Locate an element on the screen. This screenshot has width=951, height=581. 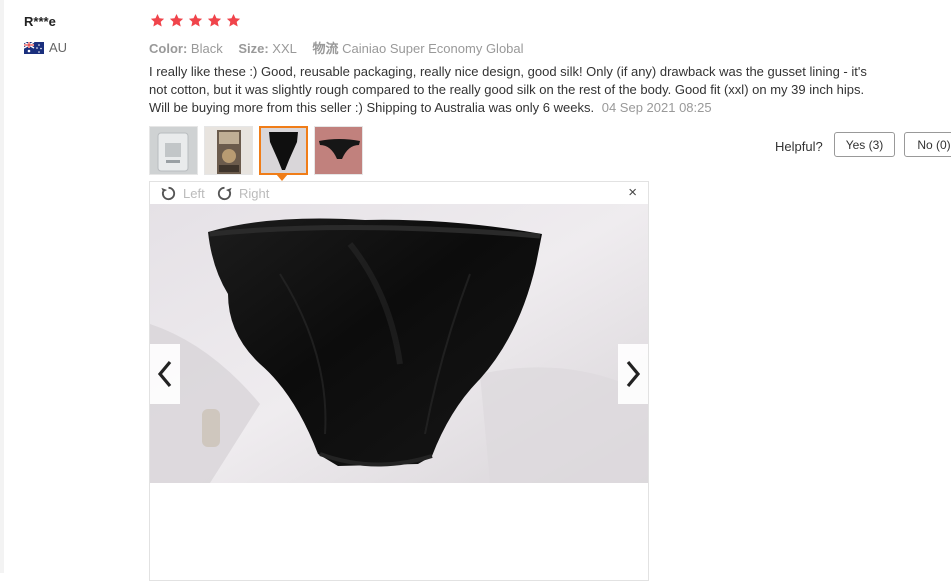
reviewer-name: R***e is located at coordinates (40, 21).